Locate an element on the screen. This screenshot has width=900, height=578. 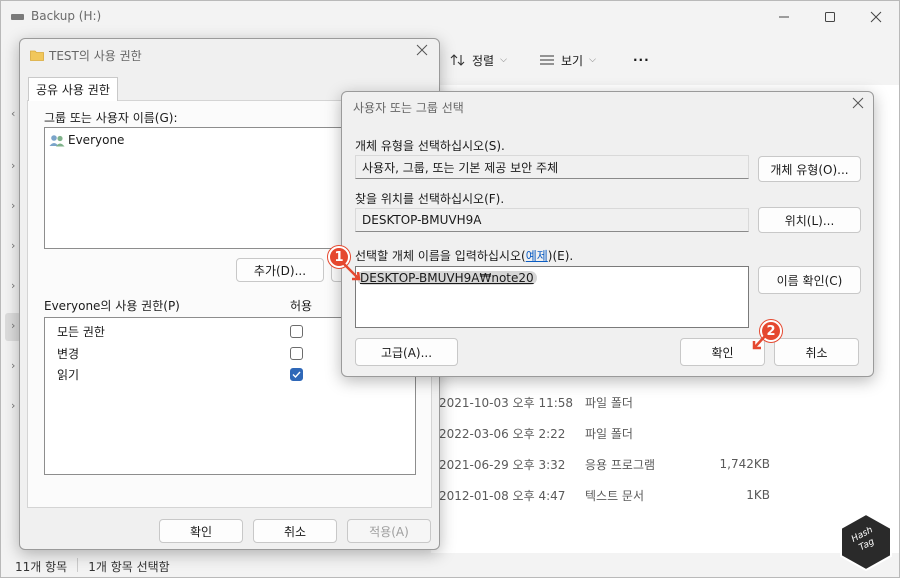
permissions-dialog-title: TEST의 사용 권한 is located at coordinates (95, 56).